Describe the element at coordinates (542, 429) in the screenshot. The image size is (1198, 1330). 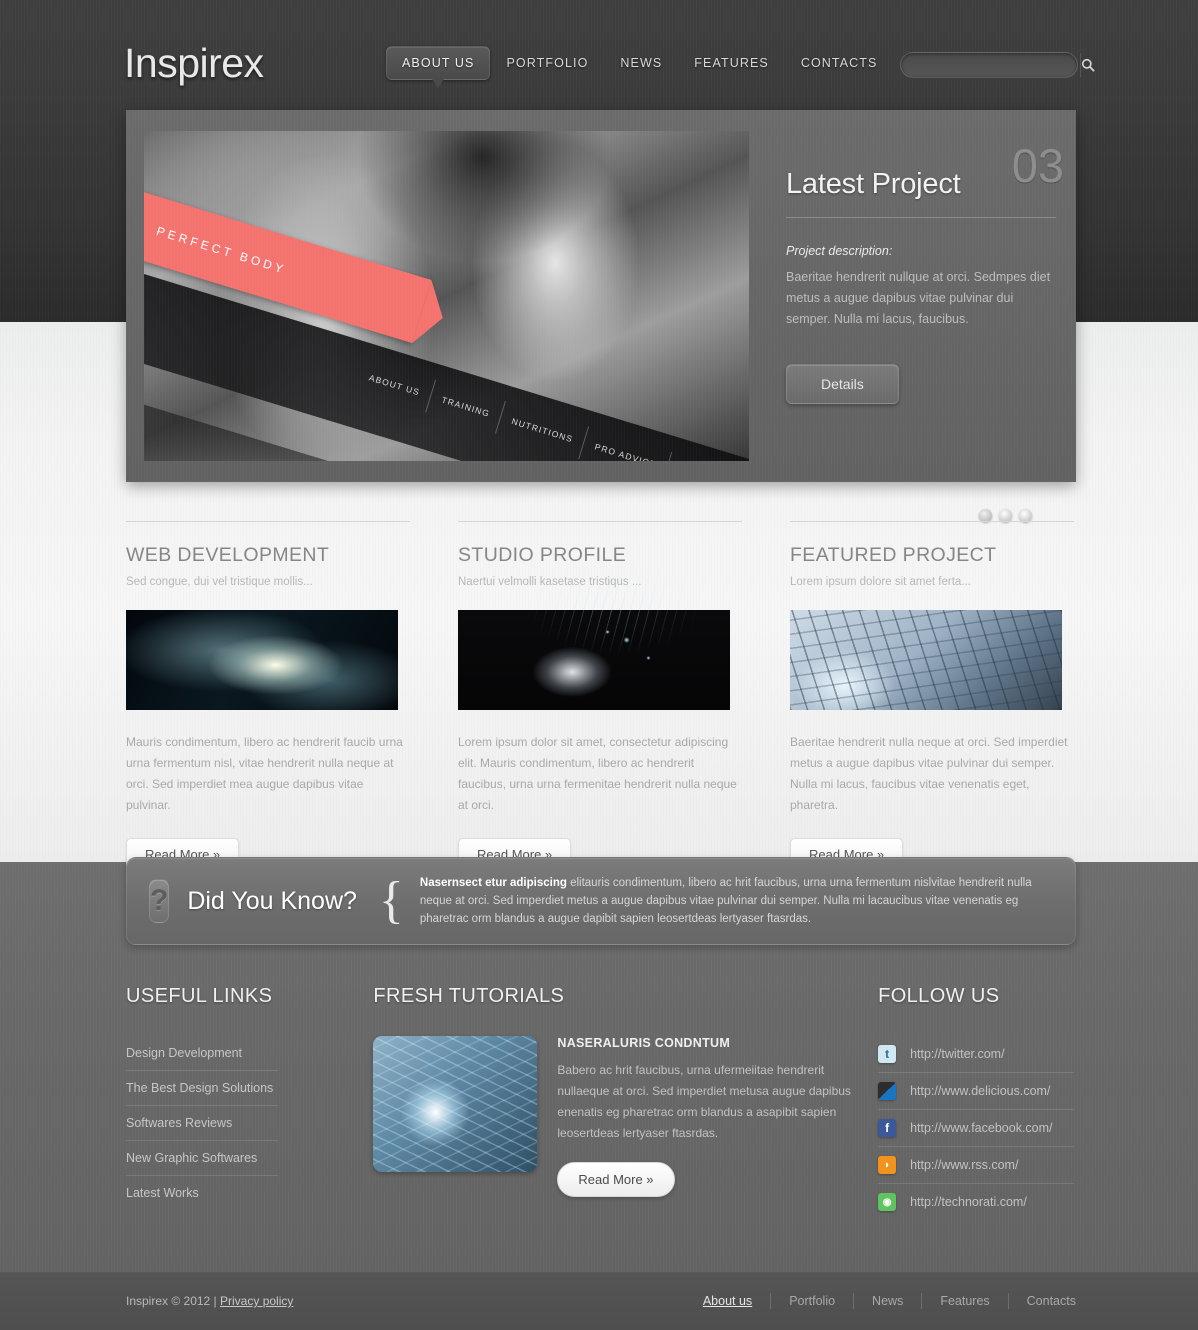
I see `slide-nav-nutritions: NUTRITIONS` at that location.